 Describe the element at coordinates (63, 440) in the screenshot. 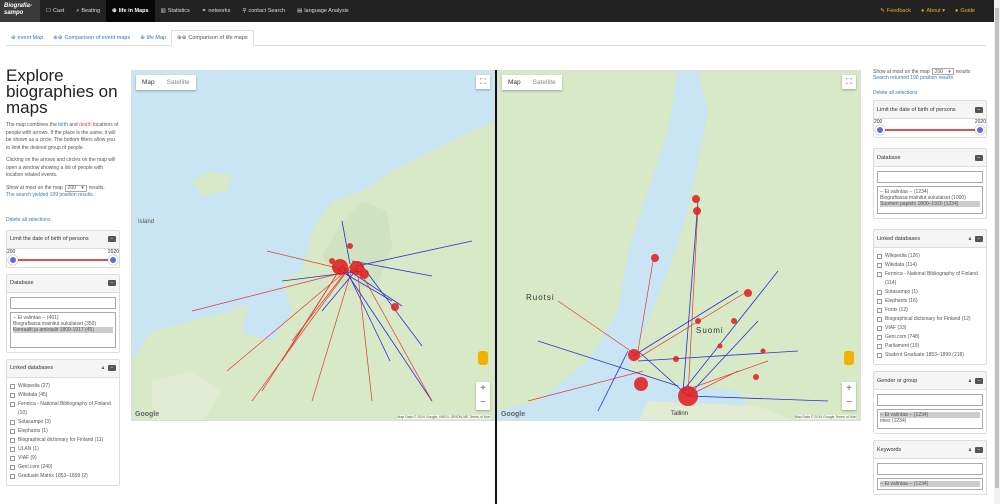

I see `checkbox-row: Biographical dictionary for Finland (11)` at that location.